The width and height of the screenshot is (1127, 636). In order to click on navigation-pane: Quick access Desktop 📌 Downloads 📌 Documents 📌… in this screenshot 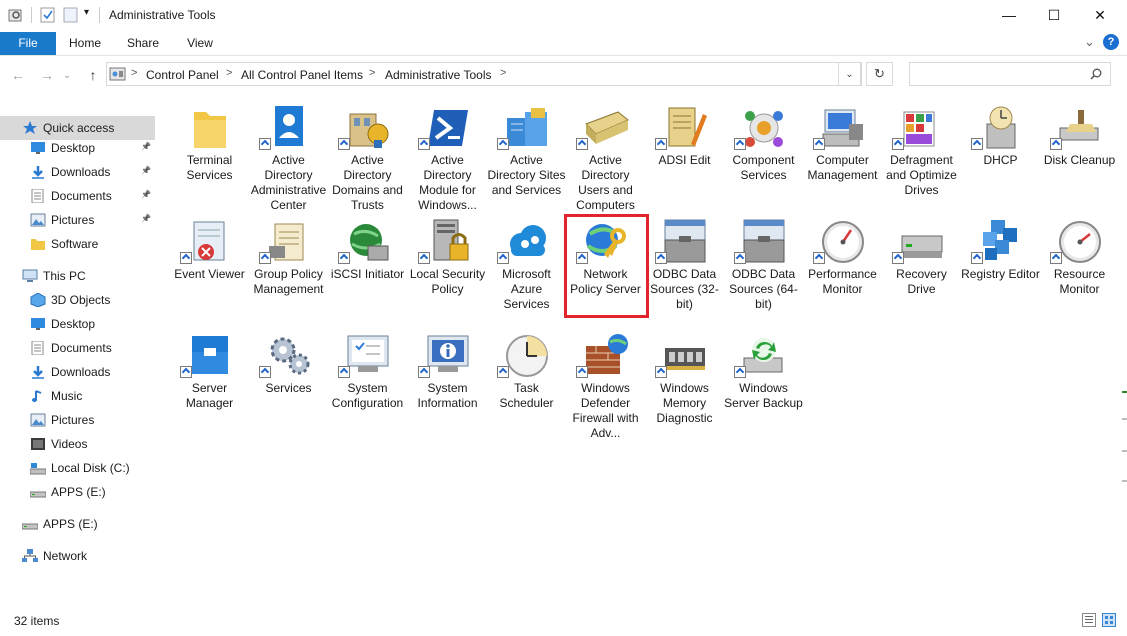, I will do `click(78, 358)`.